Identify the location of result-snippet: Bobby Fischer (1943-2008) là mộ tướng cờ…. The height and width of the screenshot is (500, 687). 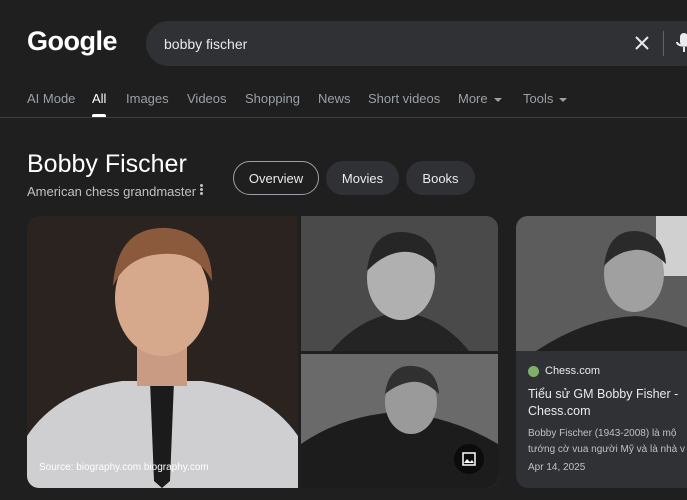
(607, 441).